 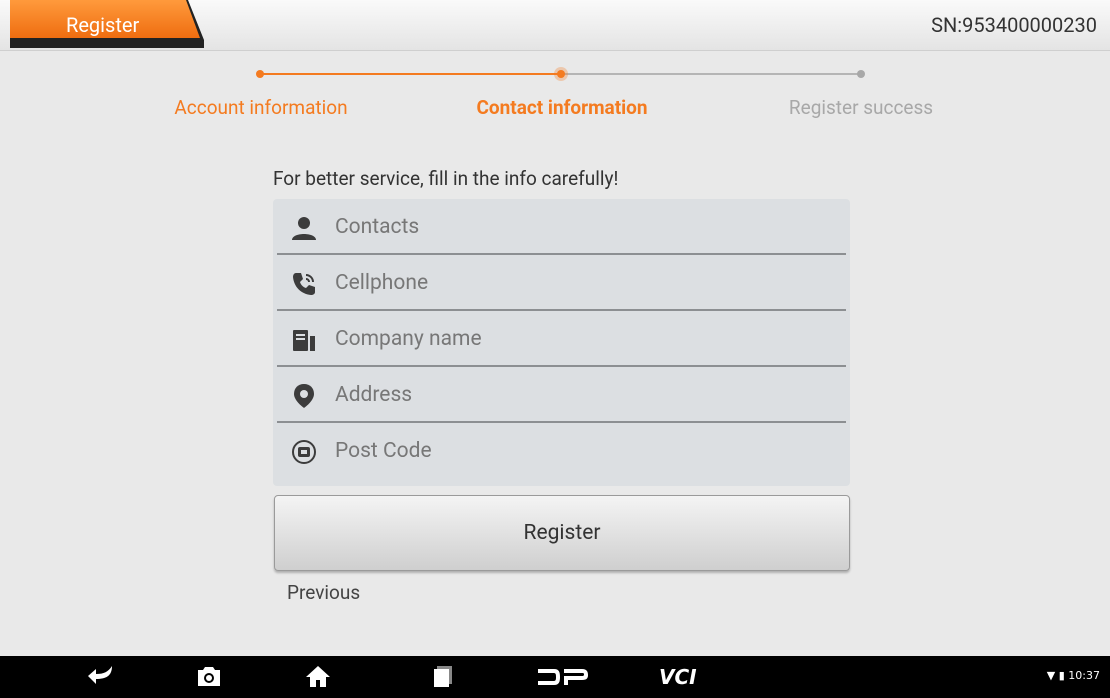 I want to click on step-label-success: Register success, so click(x=861, y=107).